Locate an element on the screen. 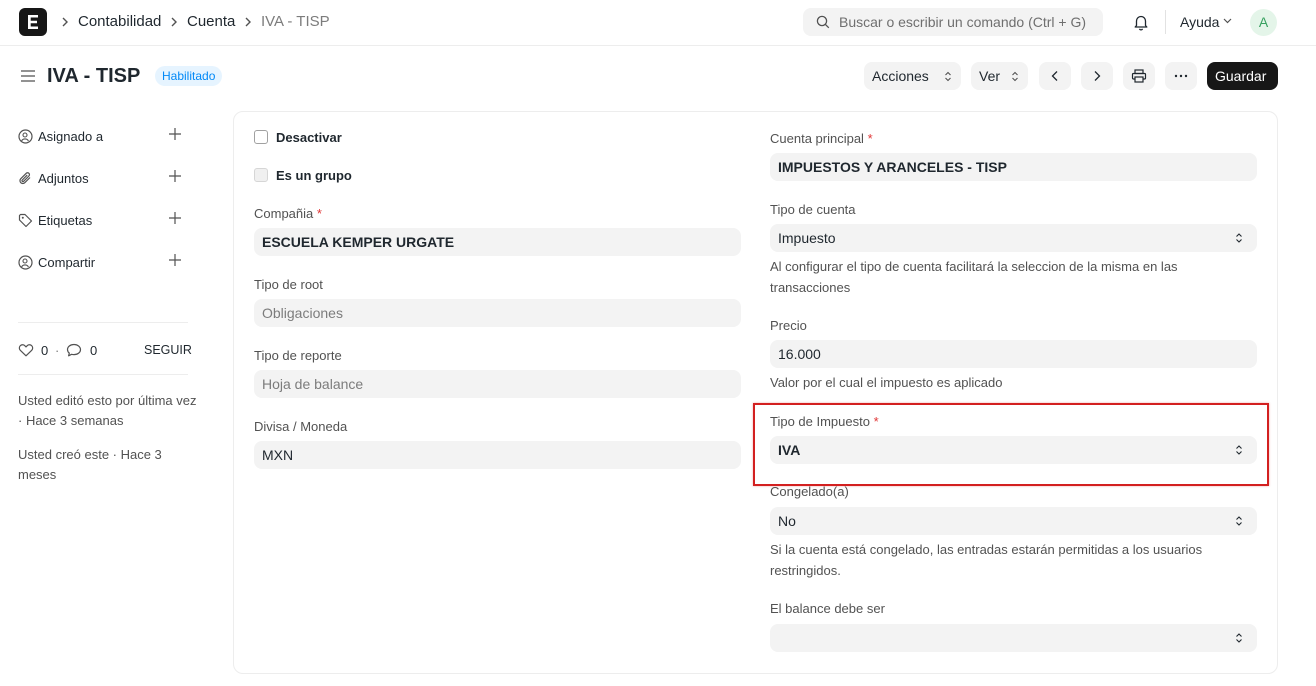 Image resolution: width=1316 pixels, height=686 pixels. printer-icon is located at coordinates (1139, 76).